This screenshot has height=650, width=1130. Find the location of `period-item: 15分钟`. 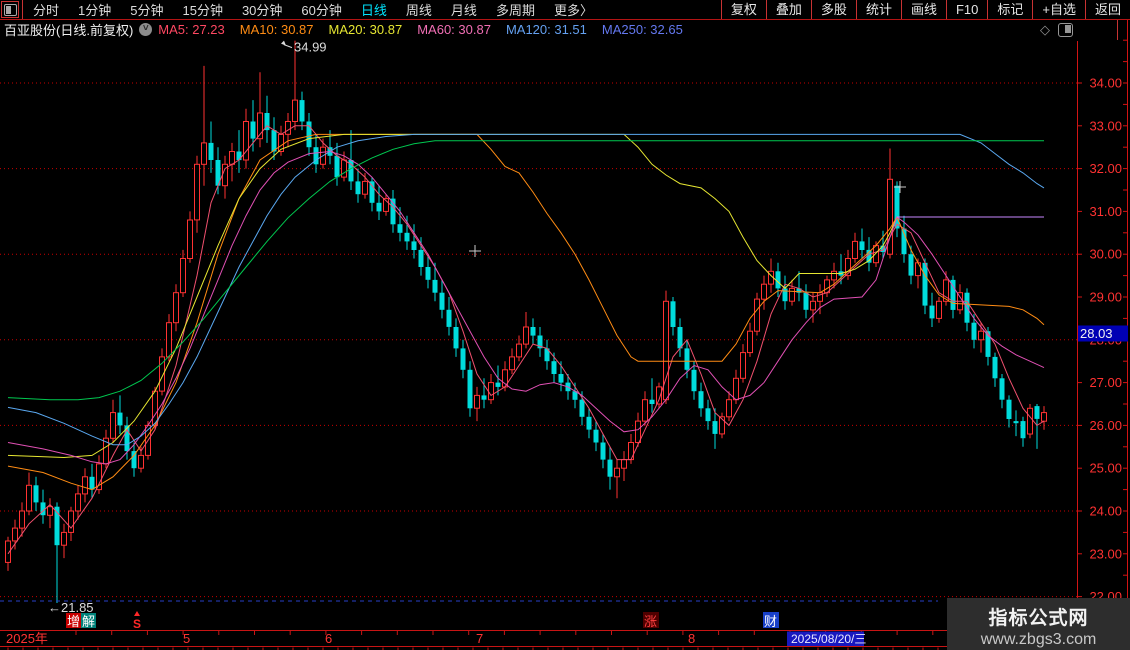

period-item: 15分钟 is located at coordinates (202, 9).